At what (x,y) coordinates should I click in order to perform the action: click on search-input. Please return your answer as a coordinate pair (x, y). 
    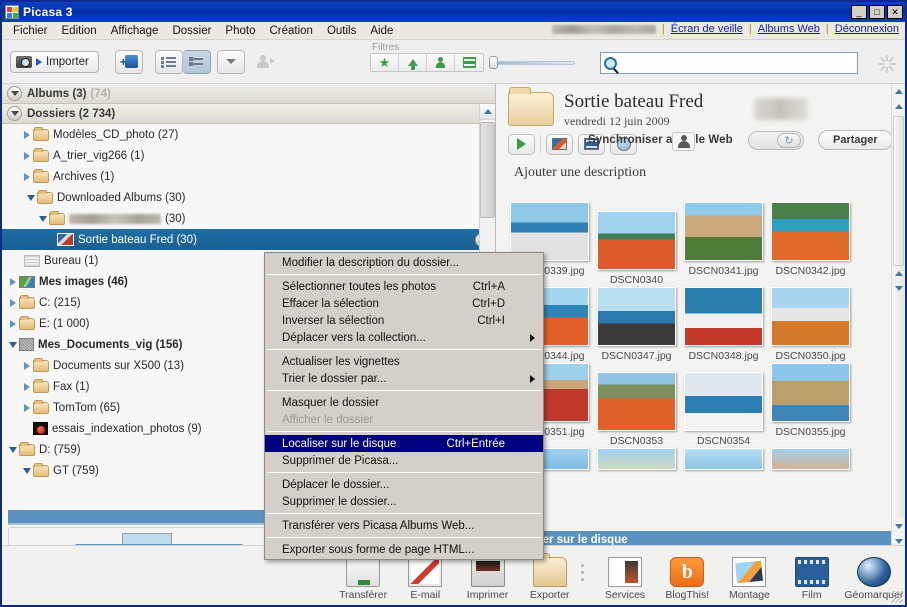
    Looking at the image, I should click on (732, 63).